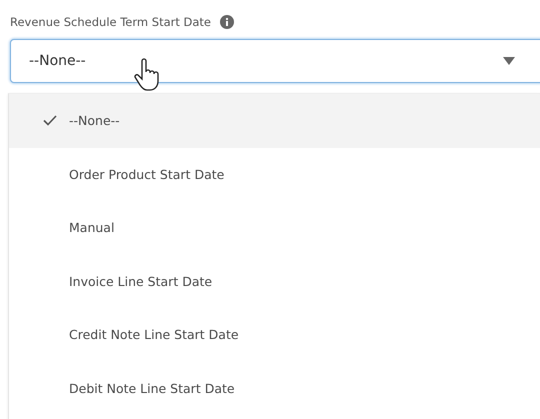 The image size is (540, 419). What do you see at coordinates (227, 22) in the screenshot?
I see `info-icon` at bounding box center [227, 22].